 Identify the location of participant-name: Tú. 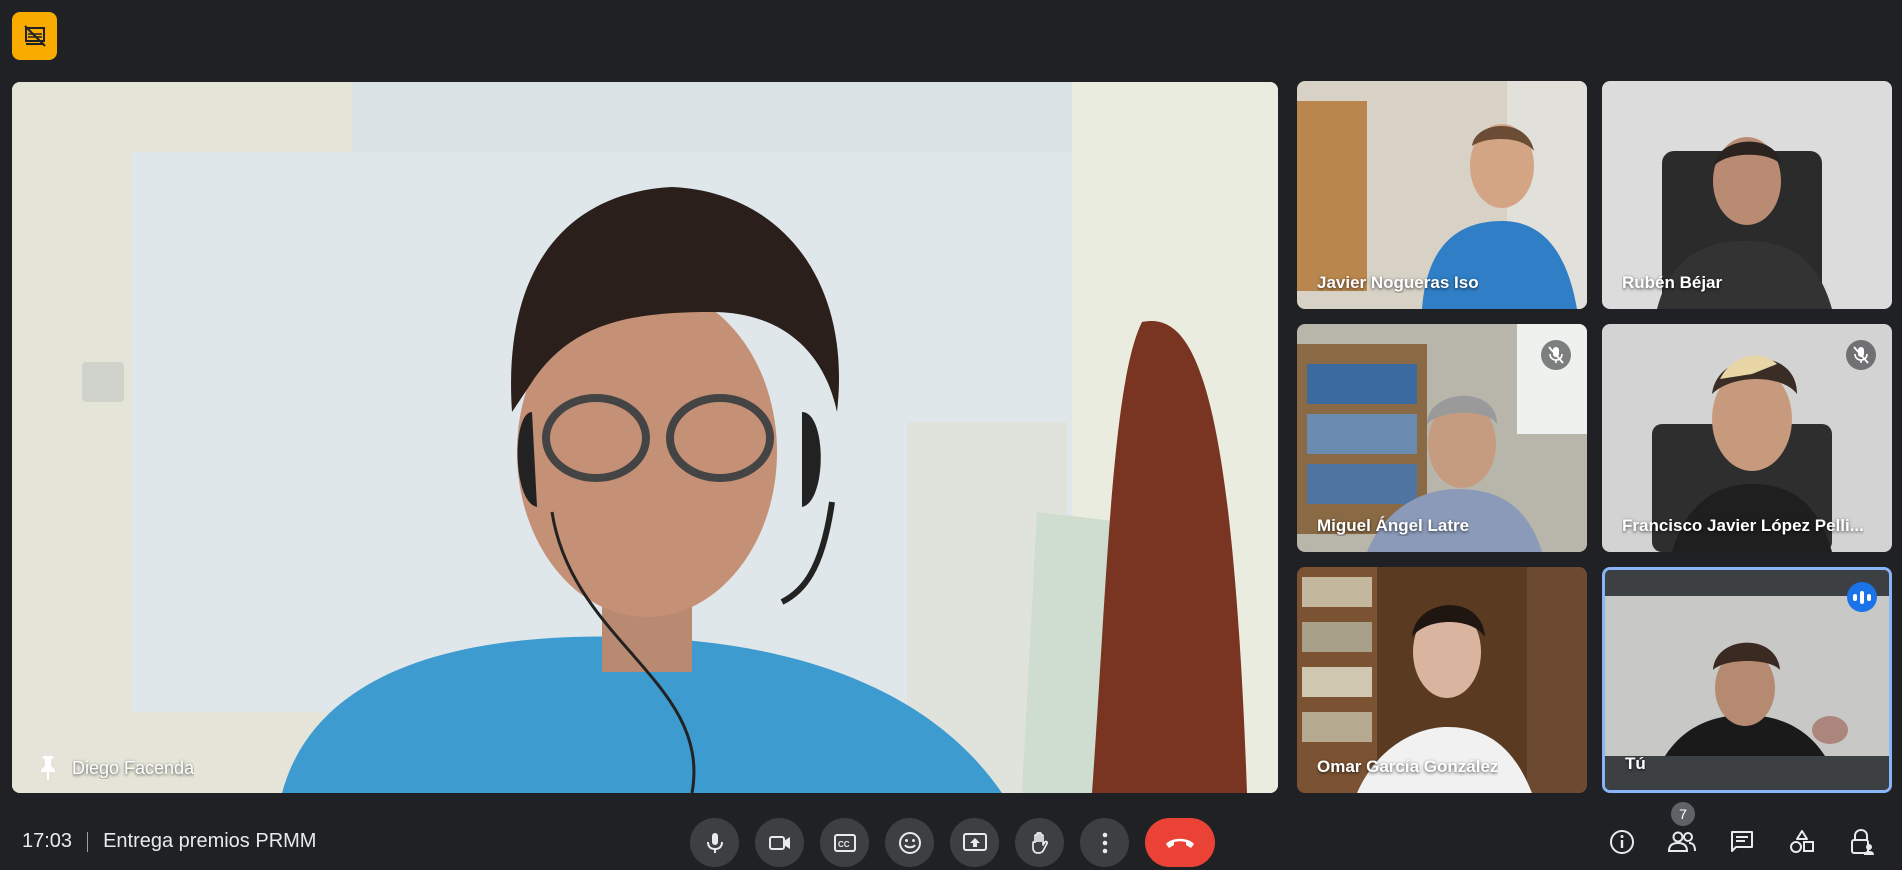
(1635, 763).